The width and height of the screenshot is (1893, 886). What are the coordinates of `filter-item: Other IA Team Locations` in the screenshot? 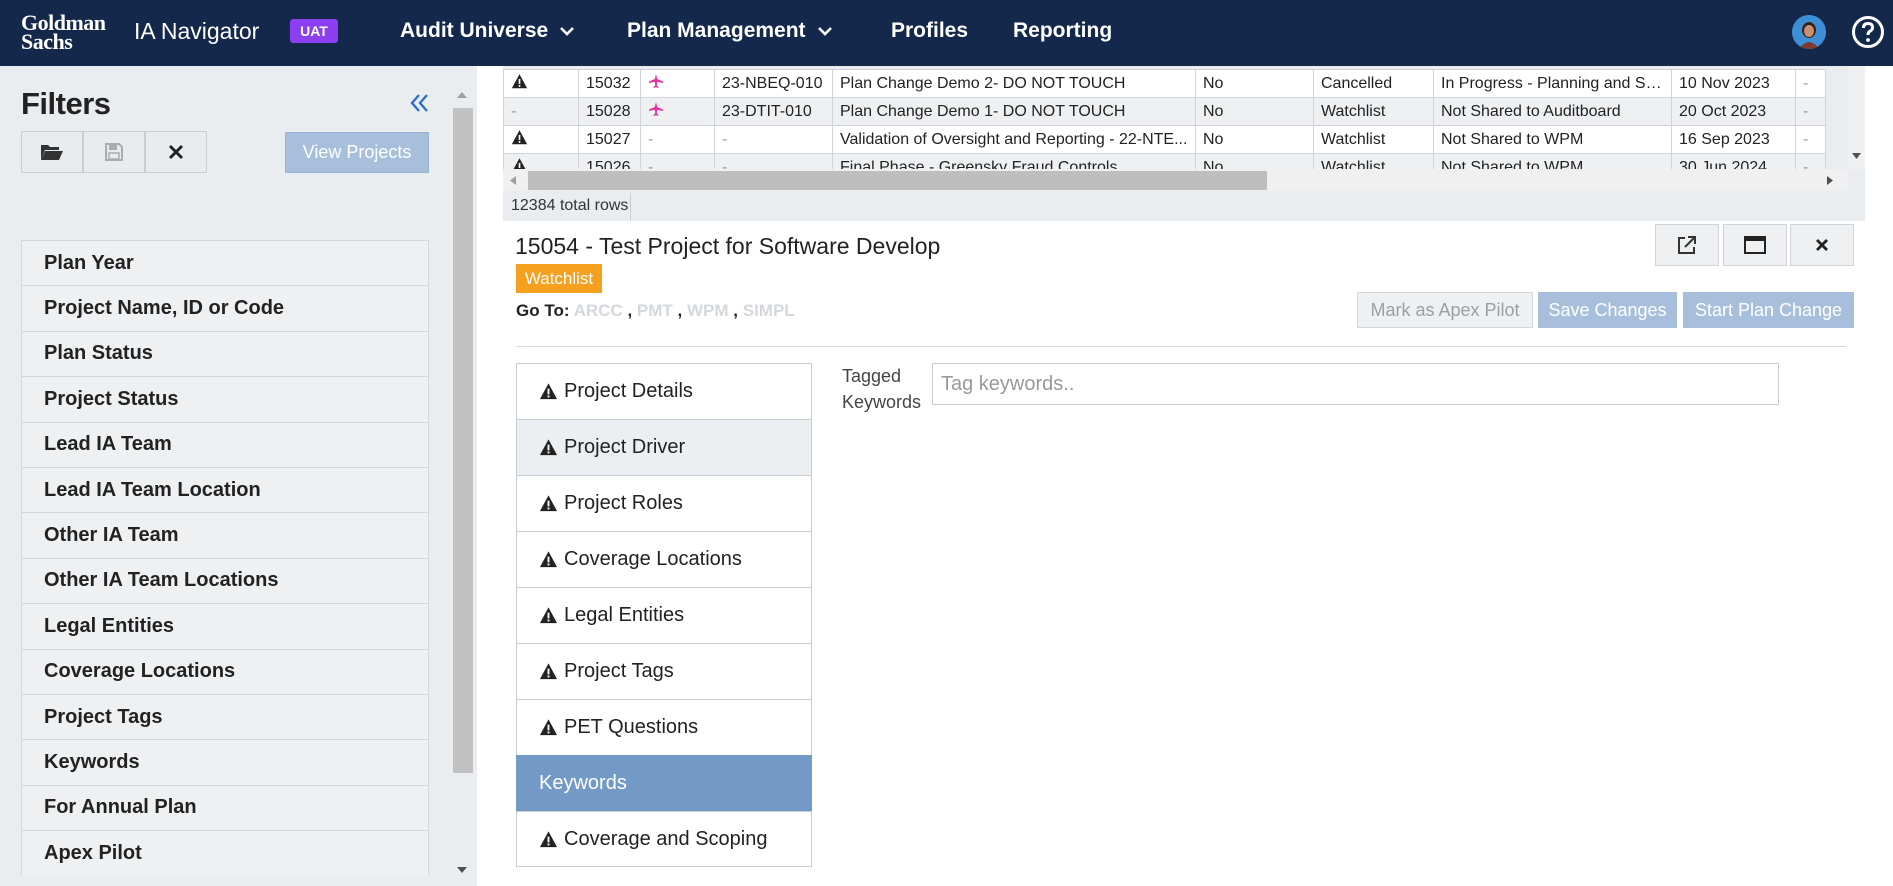 It's located at (225, 580).